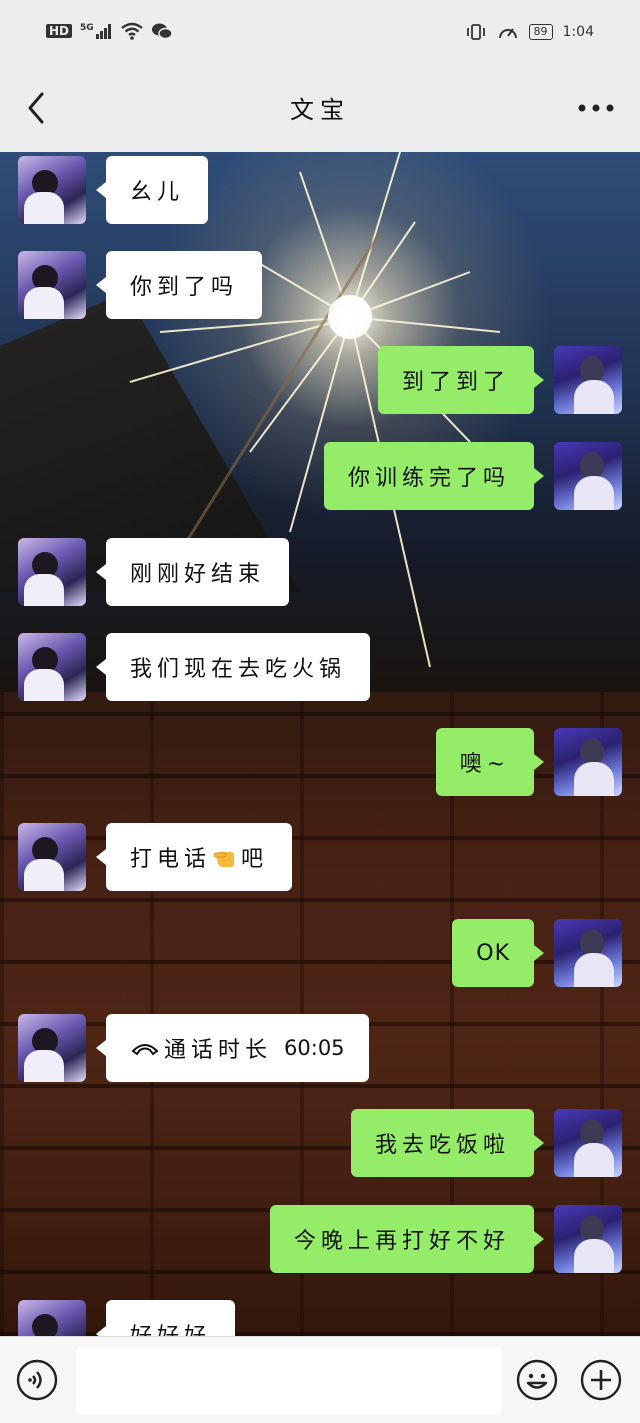 This screenshot has width=640, height=1423. I want to click on clock: 1:04, so click(578, 32).